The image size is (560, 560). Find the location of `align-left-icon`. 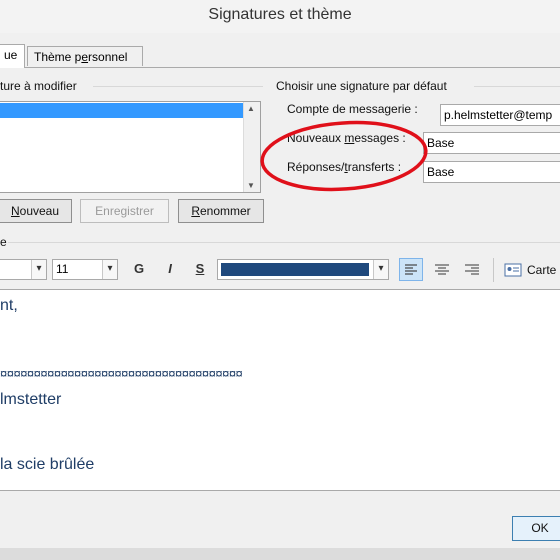

align-left-icon is located at coordinates (411, 269).